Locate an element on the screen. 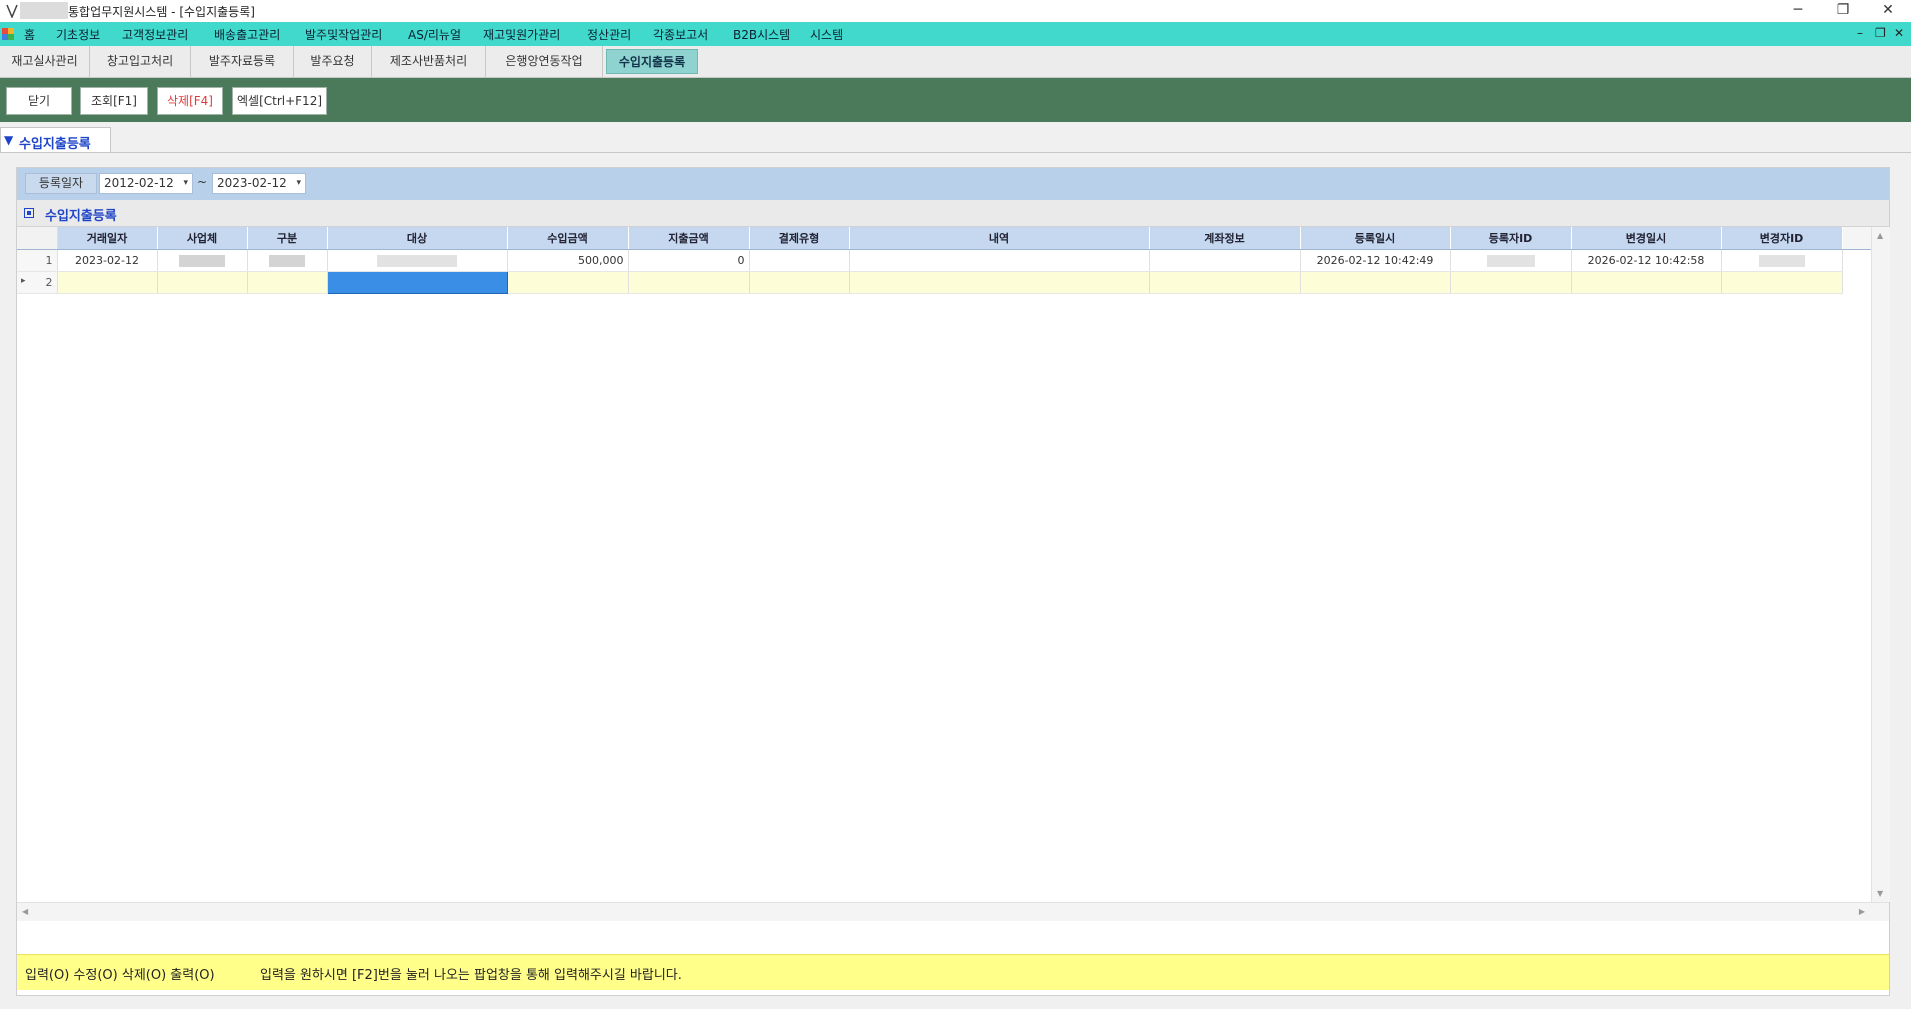 This screenshot has width=1911, height=1009. menu-basic-info: 기초정보 is located at coordinates (78, 34).